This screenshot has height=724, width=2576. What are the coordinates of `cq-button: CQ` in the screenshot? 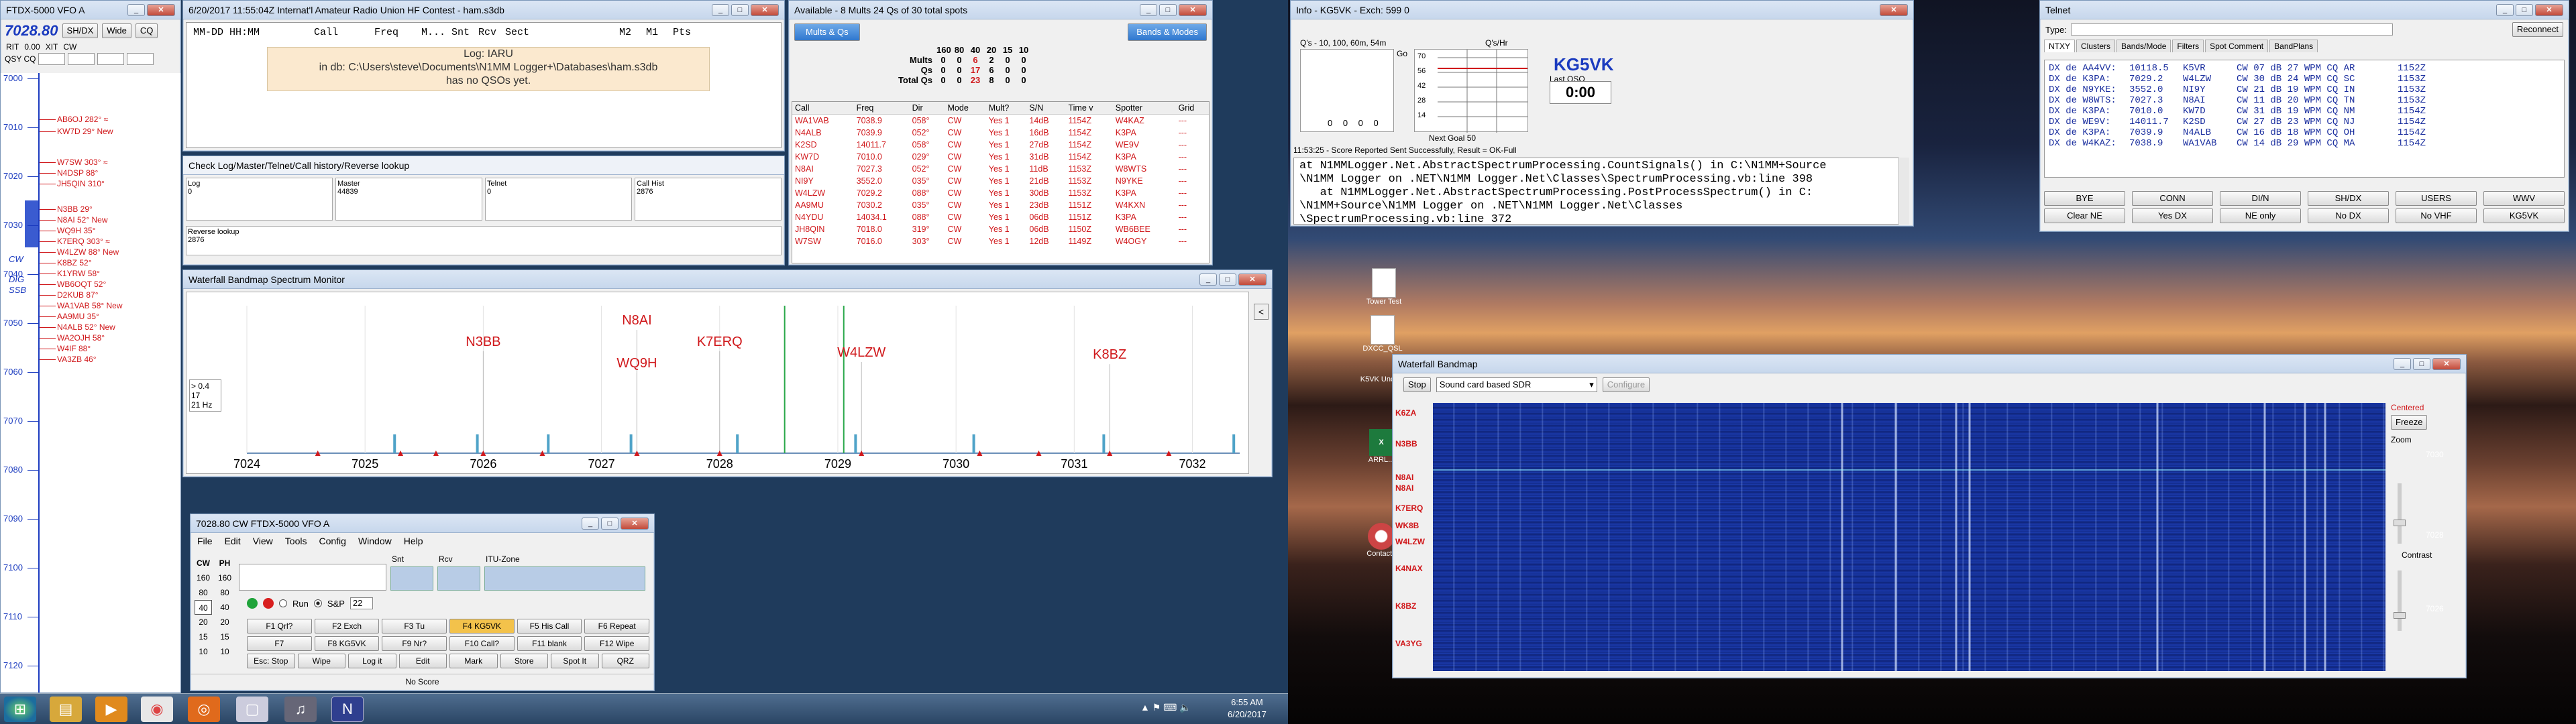 It's located at (146, 30).